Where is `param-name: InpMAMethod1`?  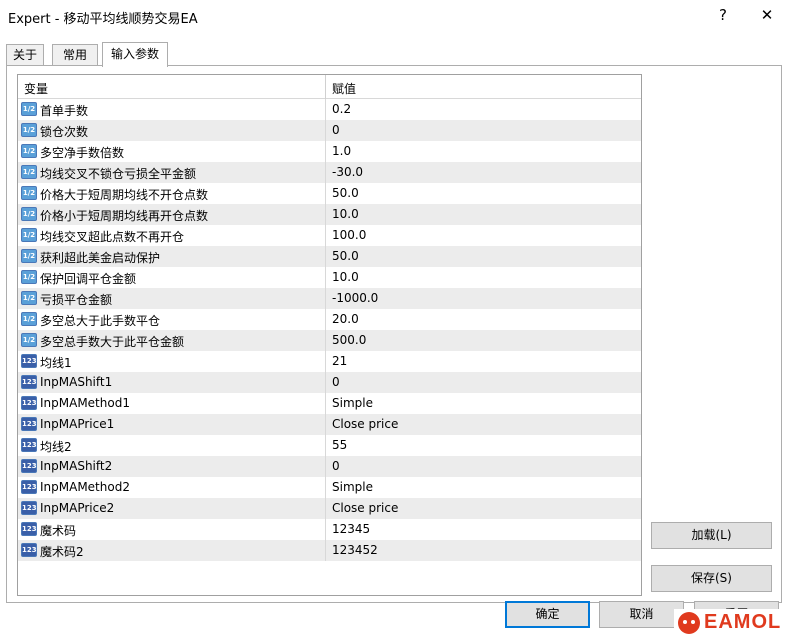
param-name: InpMAMethod1 is located at coordinates (85, 403).